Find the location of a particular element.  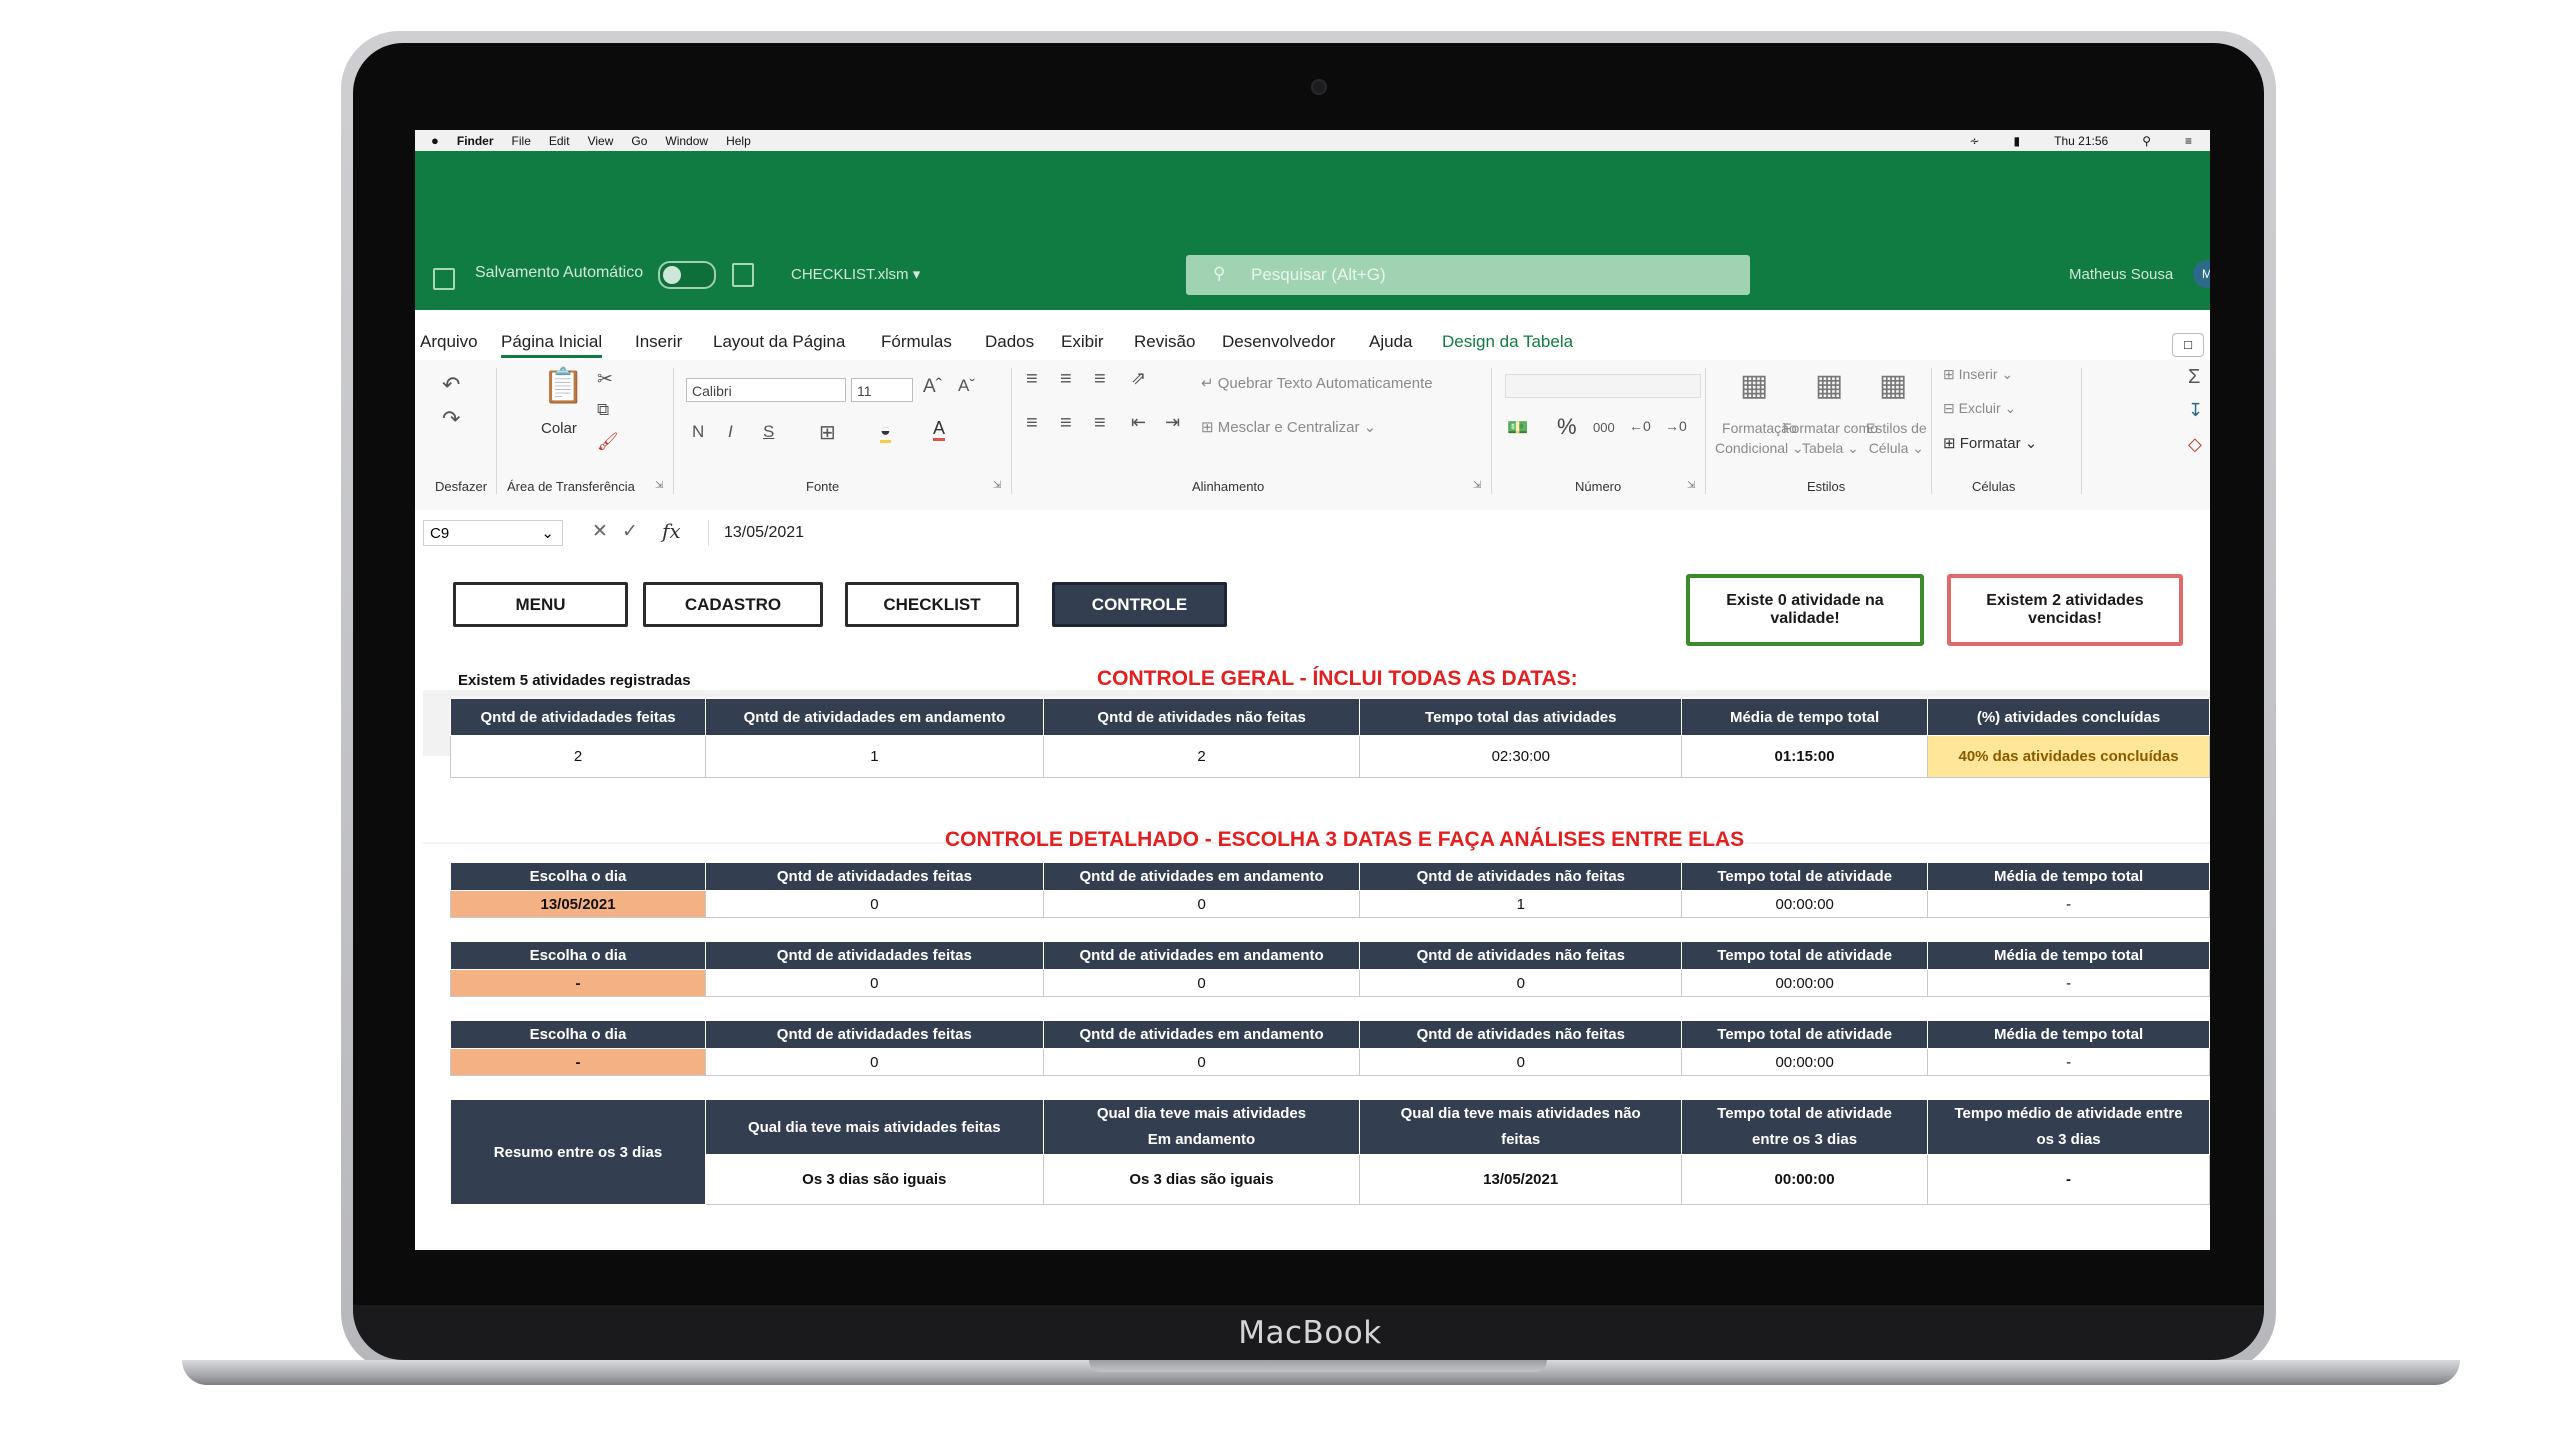

fill-color-icon: ◒ is located at coordinates (885, 431).